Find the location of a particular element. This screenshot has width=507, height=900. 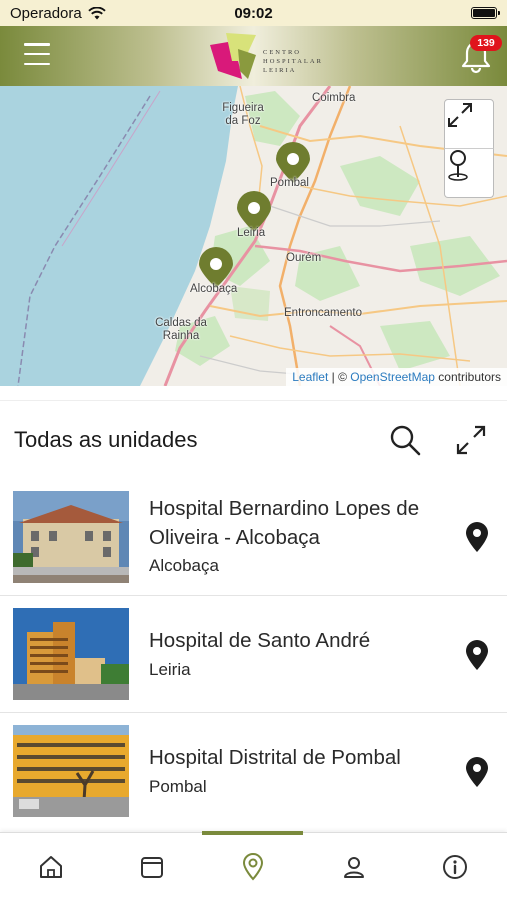

expand-list-icon is located at coordinates (471, 440).